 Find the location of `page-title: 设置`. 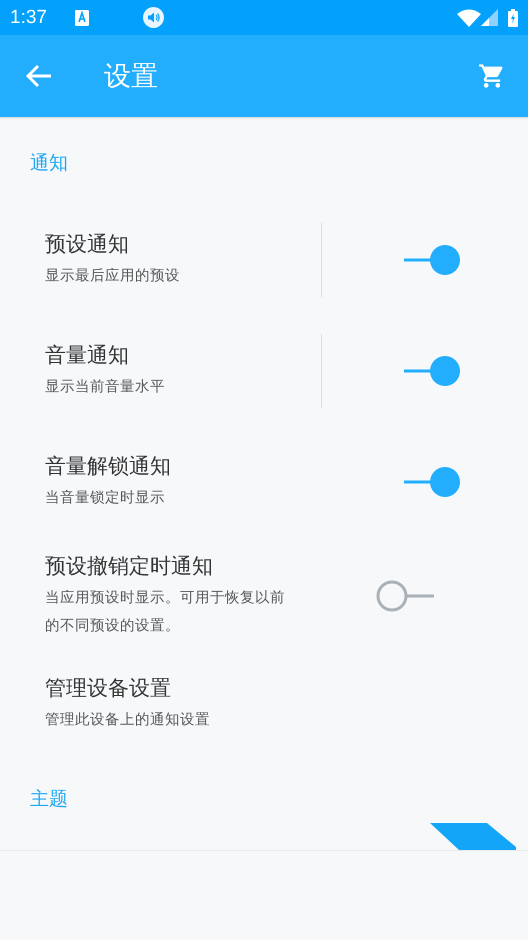

page-title: 设置 is located at coordinates (131, 77).